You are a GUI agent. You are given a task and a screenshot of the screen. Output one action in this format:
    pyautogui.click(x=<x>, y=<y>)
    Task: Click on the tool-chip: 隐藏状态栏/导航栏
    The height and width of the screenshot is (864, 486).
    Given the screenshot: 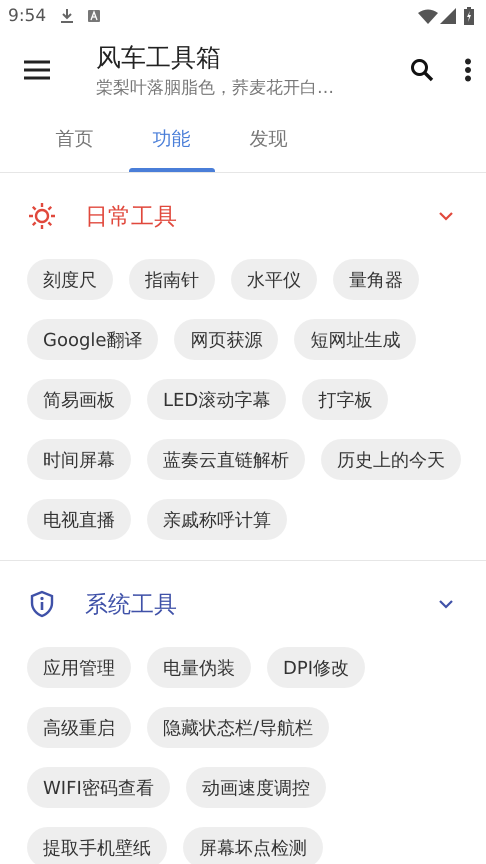 What is the action you would take?
    pyautogui.click(x=238, y=727)
    